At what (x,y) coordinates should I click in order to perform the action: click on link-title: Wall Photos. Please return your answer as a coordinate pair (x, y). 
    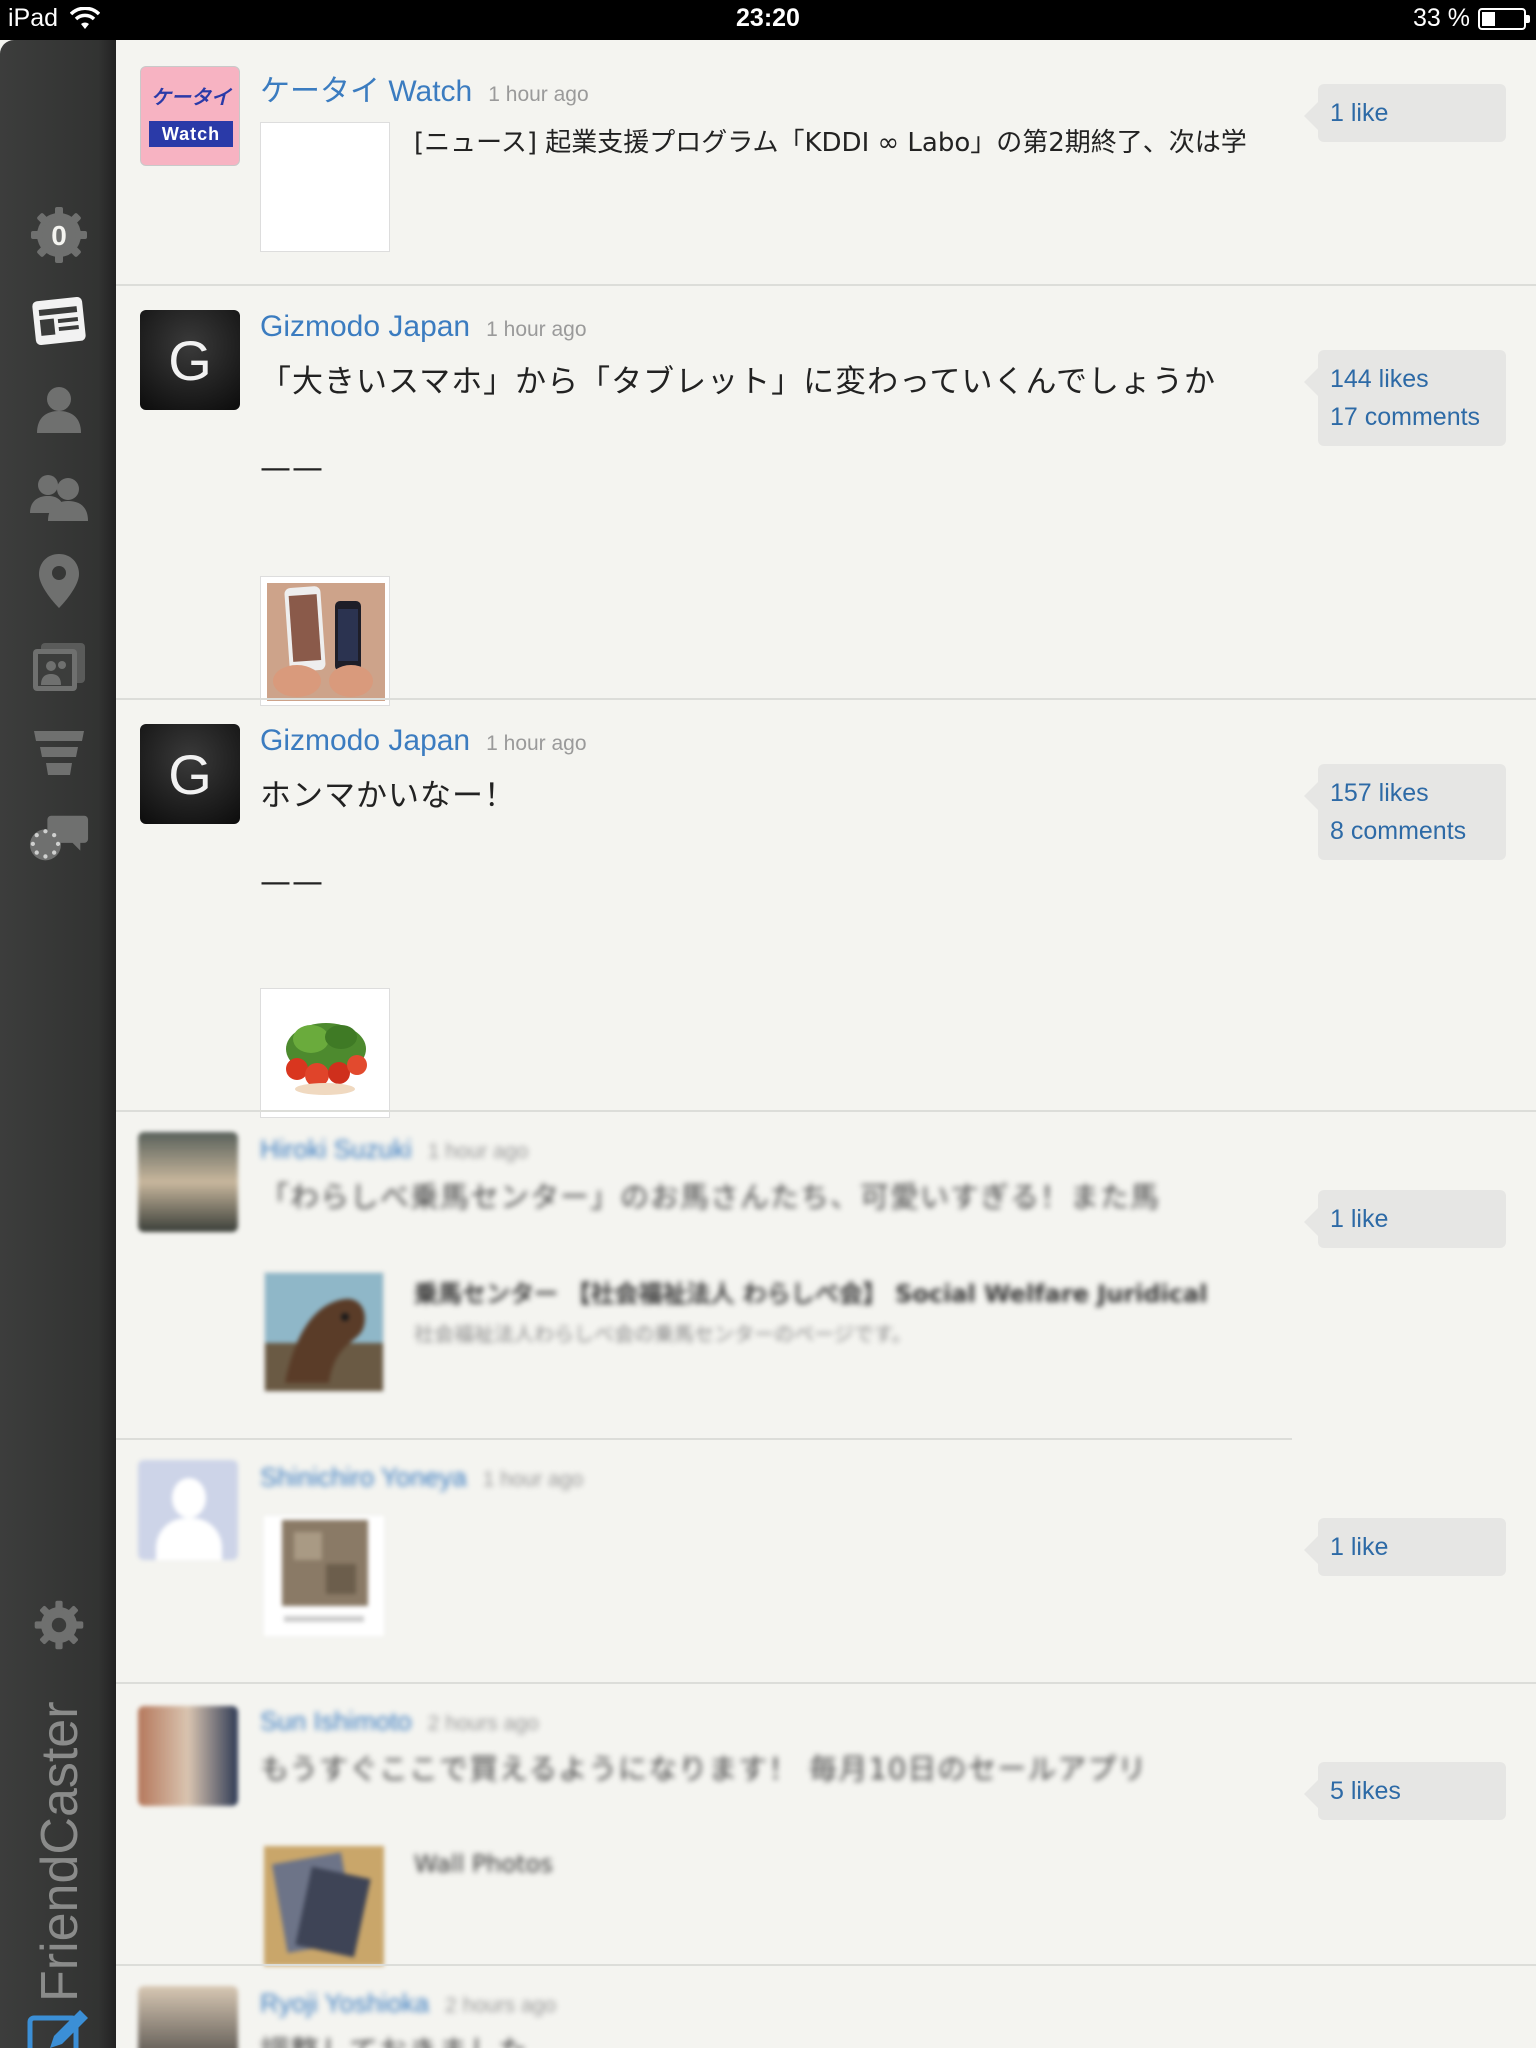
    Looking at the image, I should click on (909, 1864).